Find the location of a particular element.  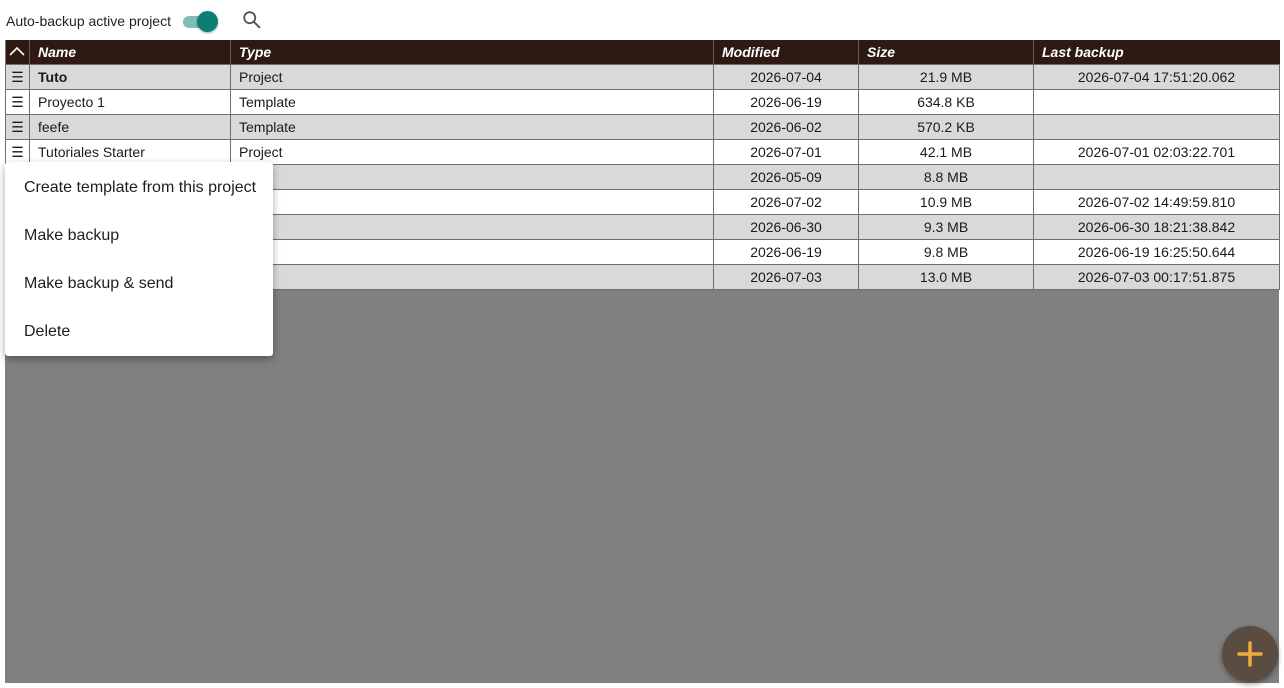

cell-name: Tutoriales Starter is located at coordinates (130, 152).